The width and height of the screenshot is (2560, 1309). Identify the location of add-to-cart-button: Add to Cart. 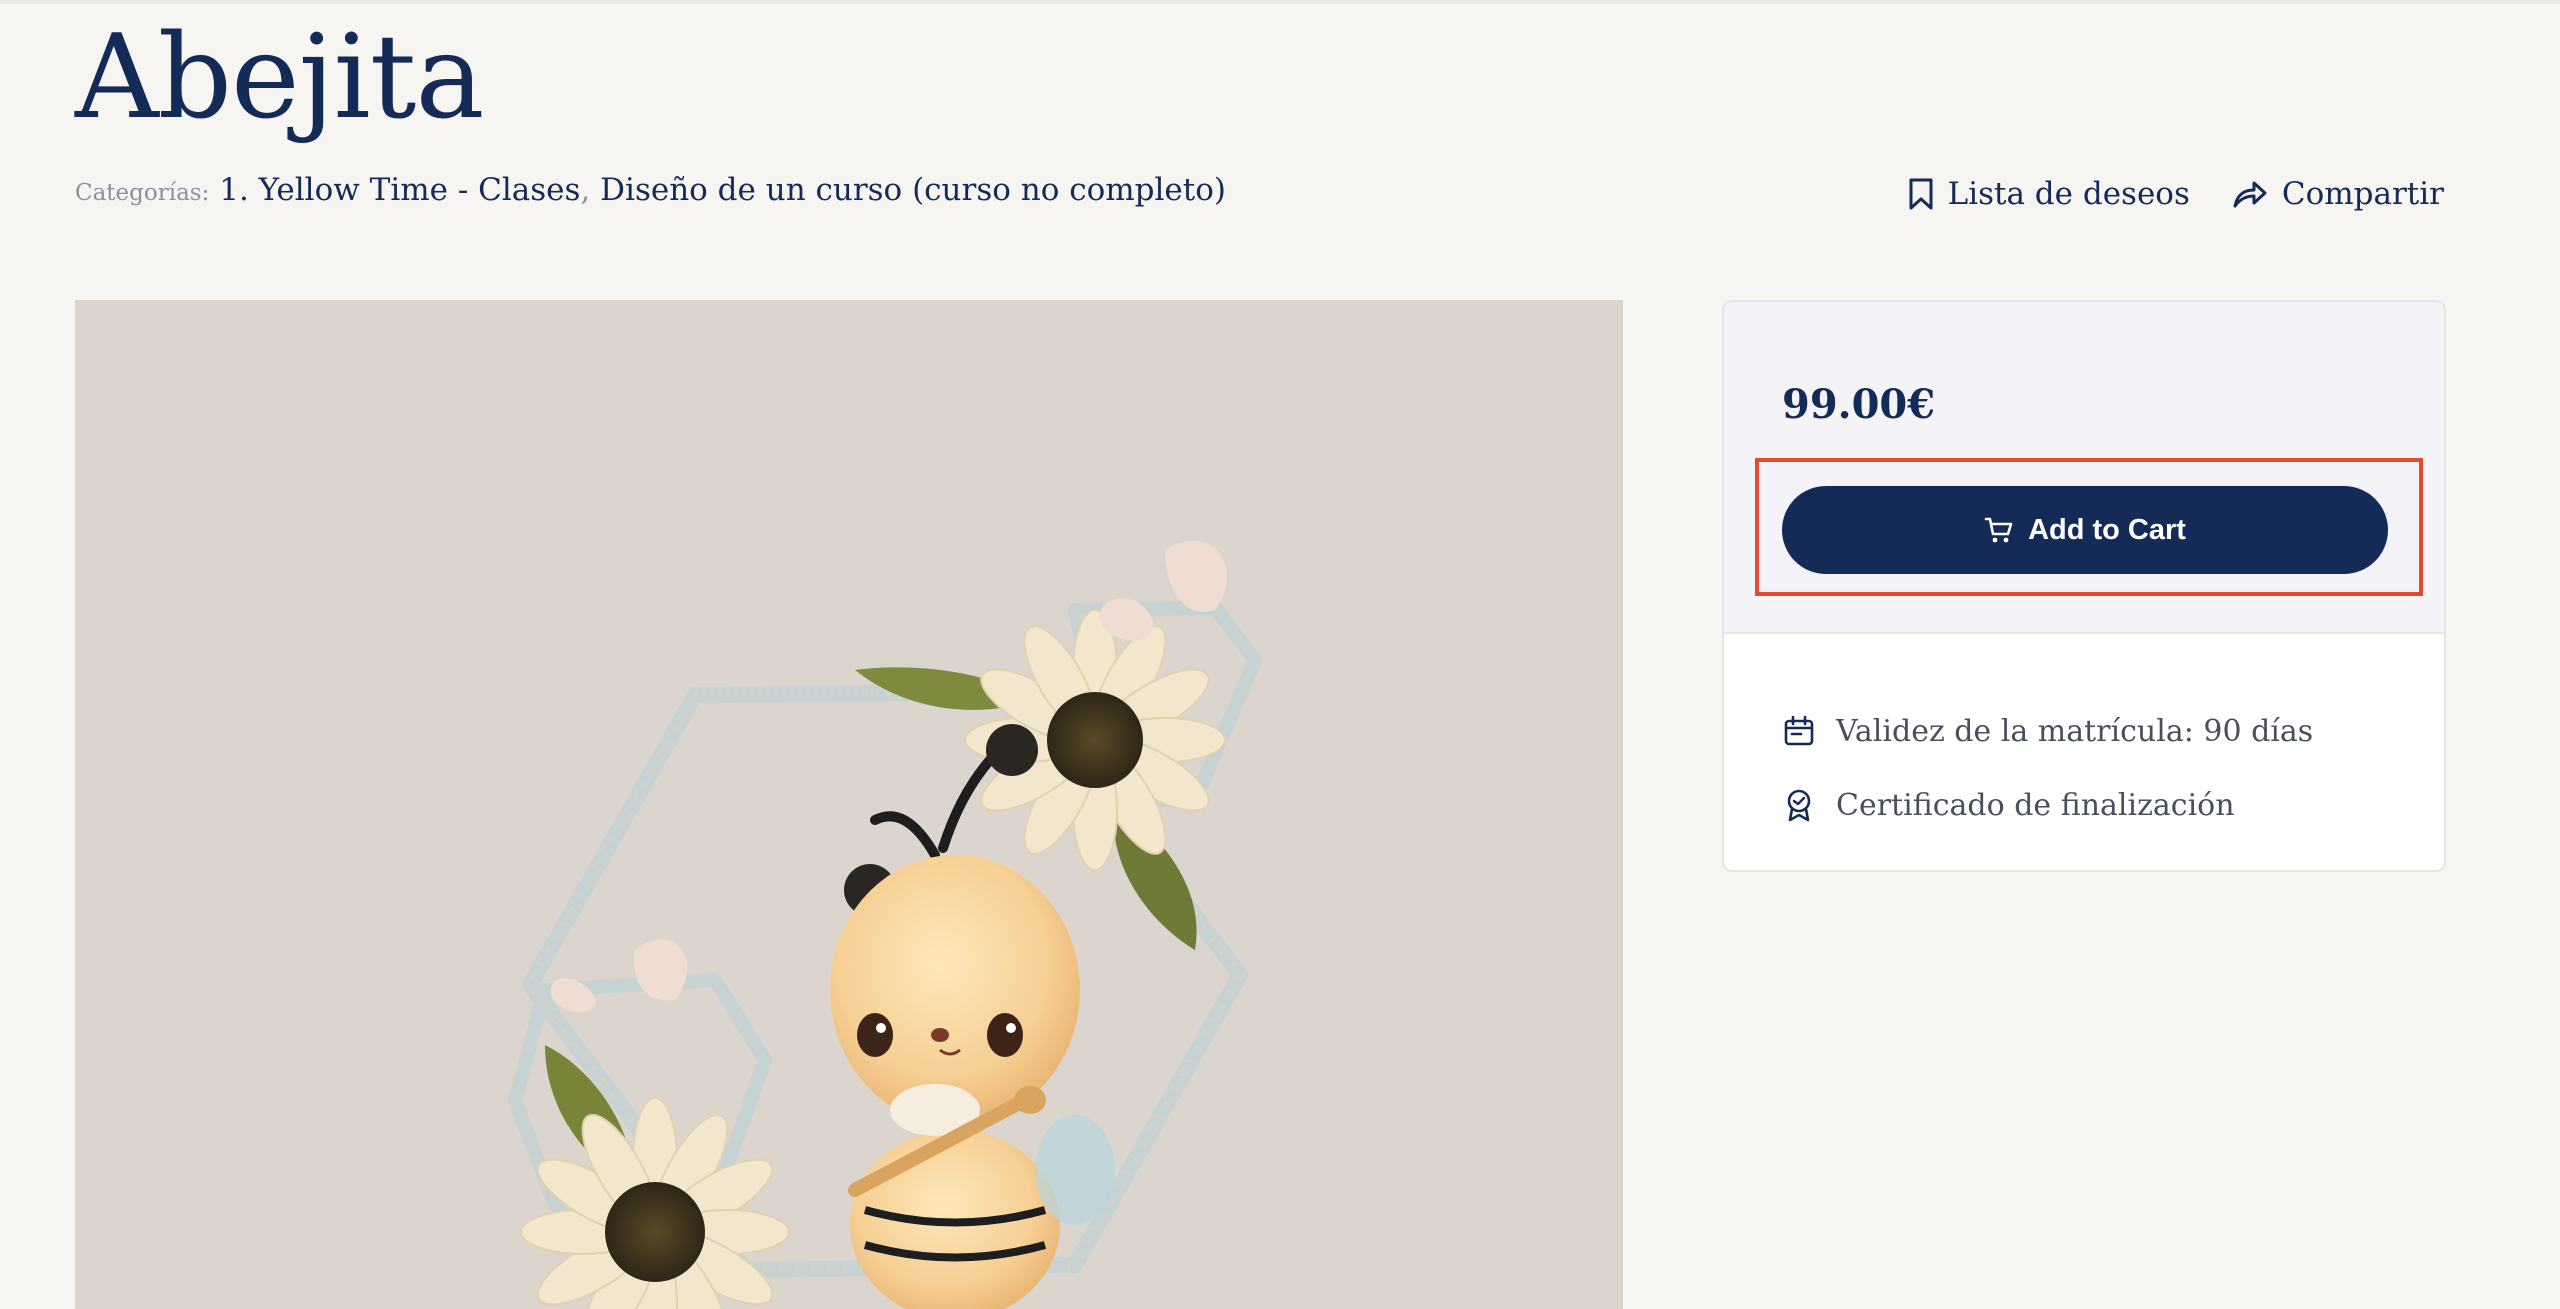
(2085, 530).